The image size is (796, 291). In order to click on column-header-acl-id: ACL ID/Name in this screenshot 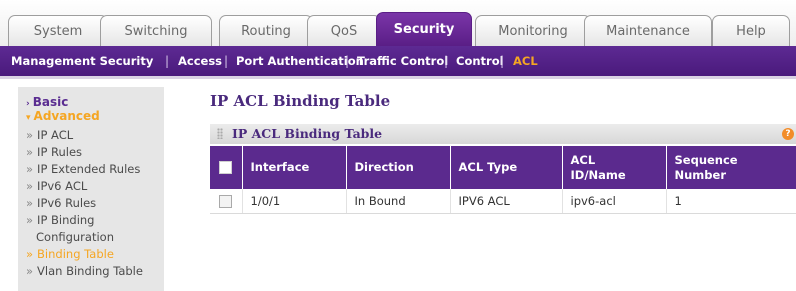, I will do `click(614, 167)`.